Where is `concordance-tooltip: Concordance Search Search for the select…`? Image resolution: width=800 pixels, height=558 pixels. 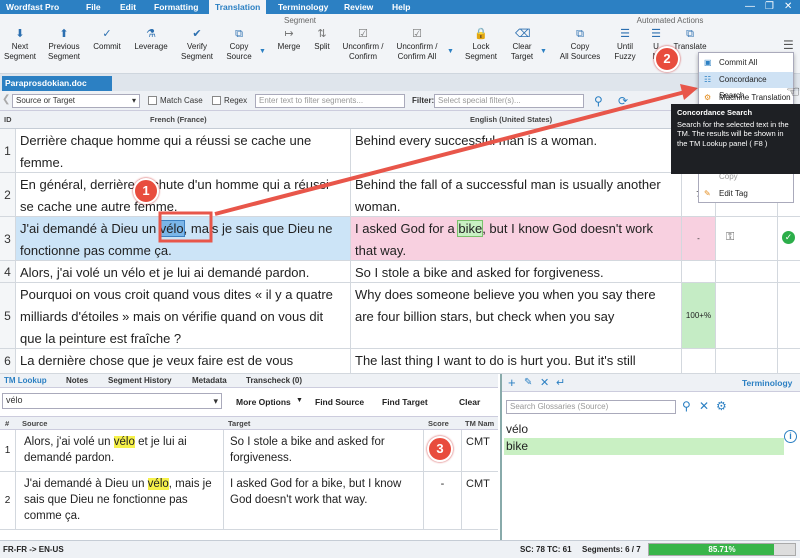
concordance-tooltip: Concordance Search Search for the select… is located at coordinates (735, 139).